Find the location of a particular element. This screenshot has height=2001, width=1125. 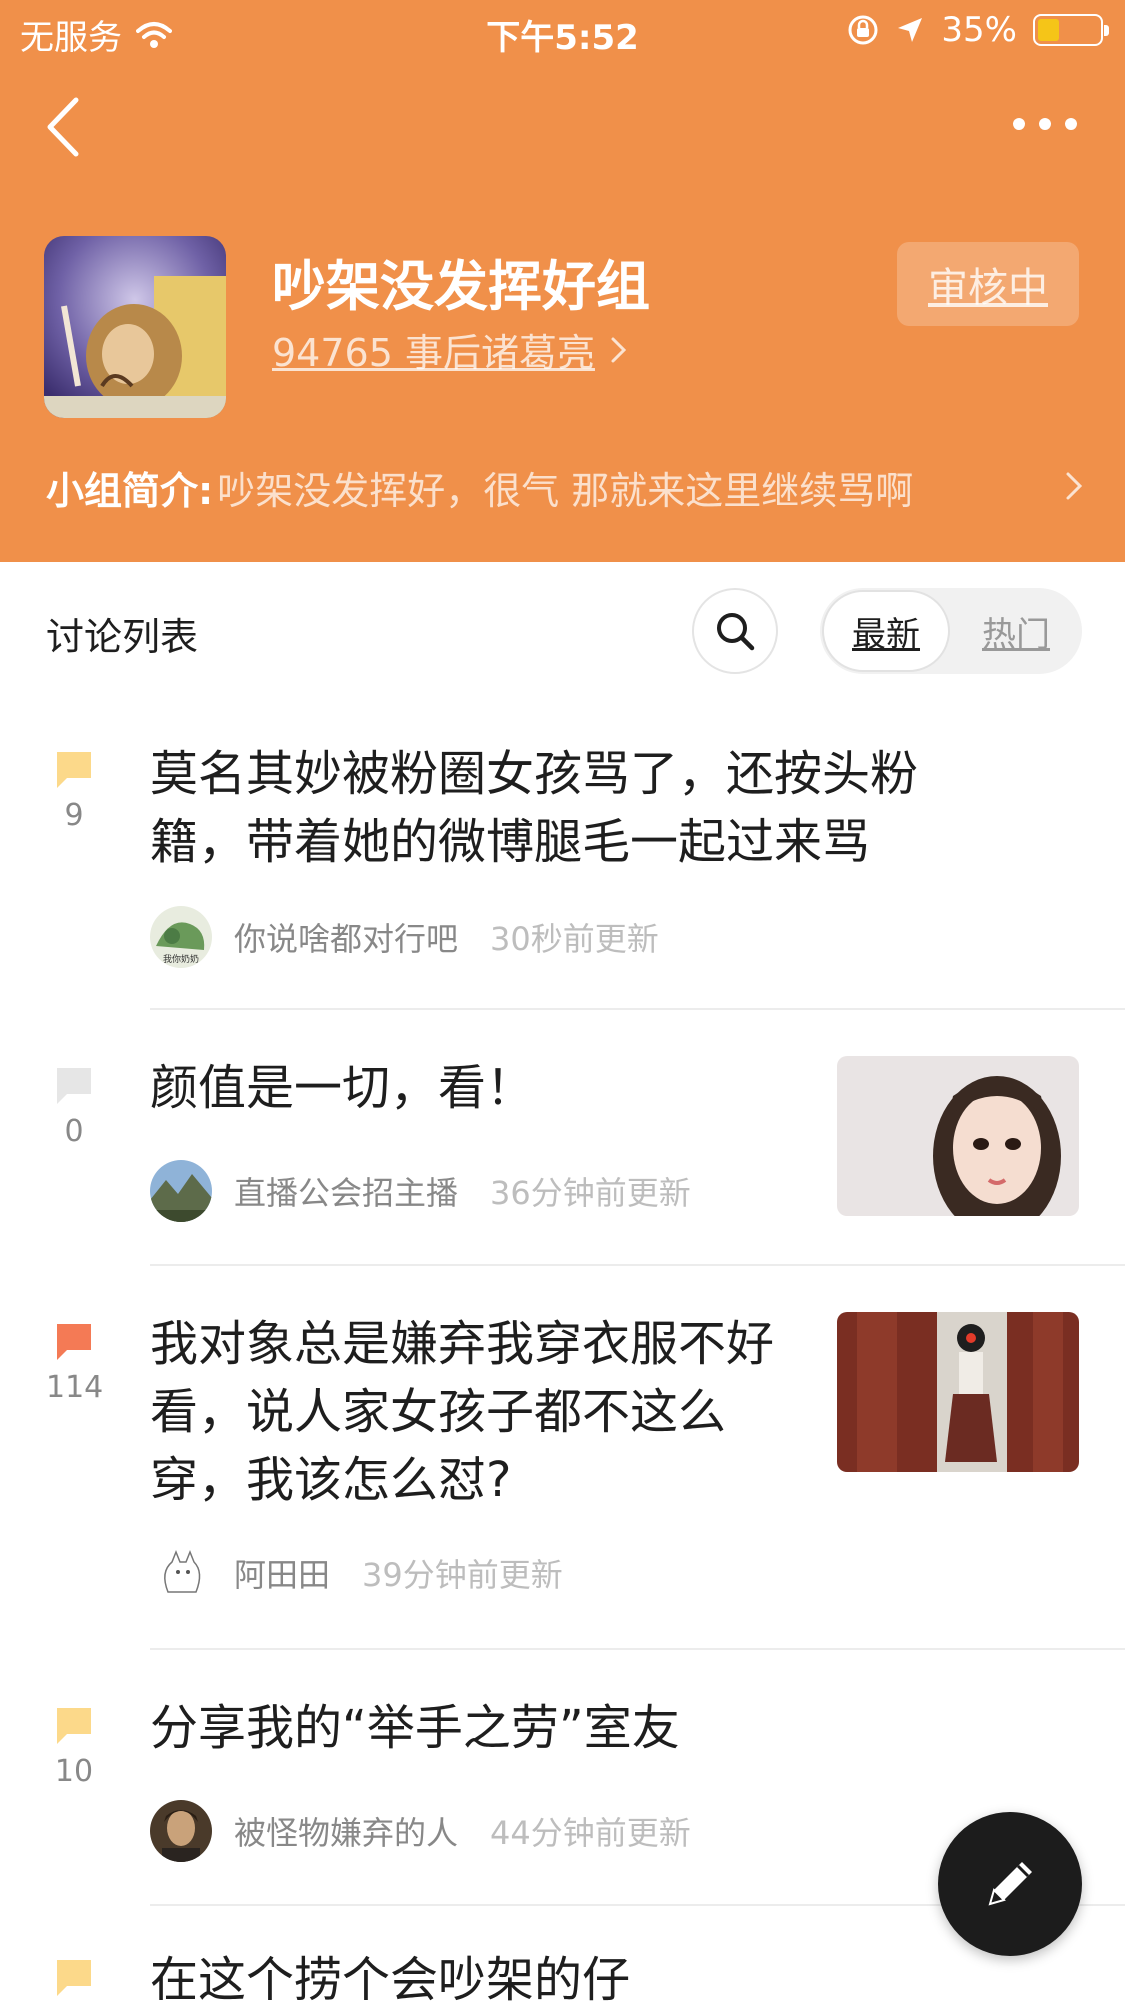

post-time: 30秒前更新 is located at coordinates (574, 939).